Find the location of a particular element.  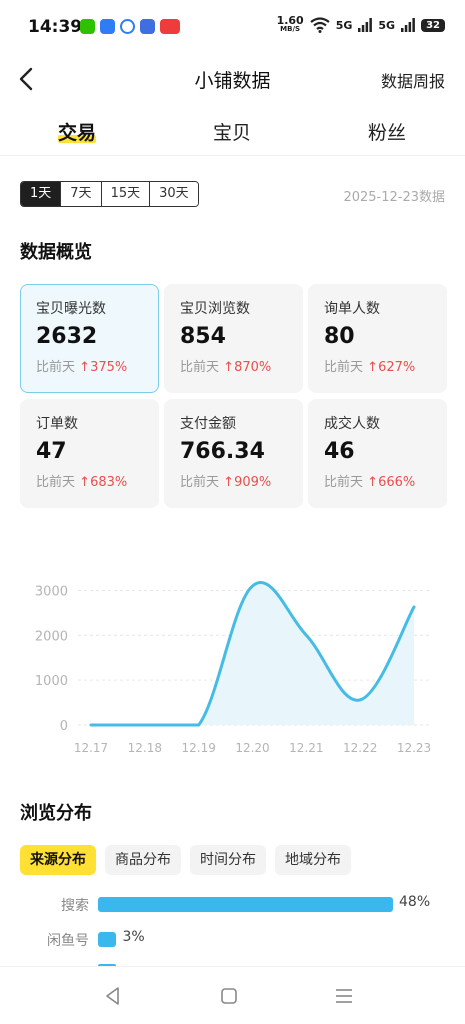

tab-product-distribution: 商品分布 is located at coordinates (143, 860).